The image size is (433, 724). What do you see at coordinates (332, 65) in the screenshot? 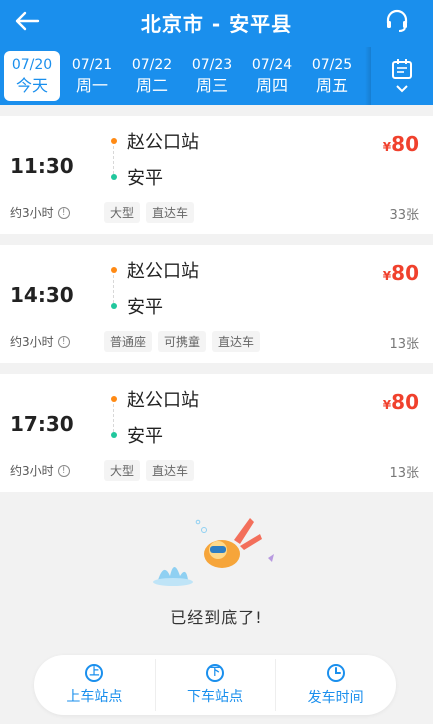
I see `date-label: 07/25` at bounding box center [332, 65].